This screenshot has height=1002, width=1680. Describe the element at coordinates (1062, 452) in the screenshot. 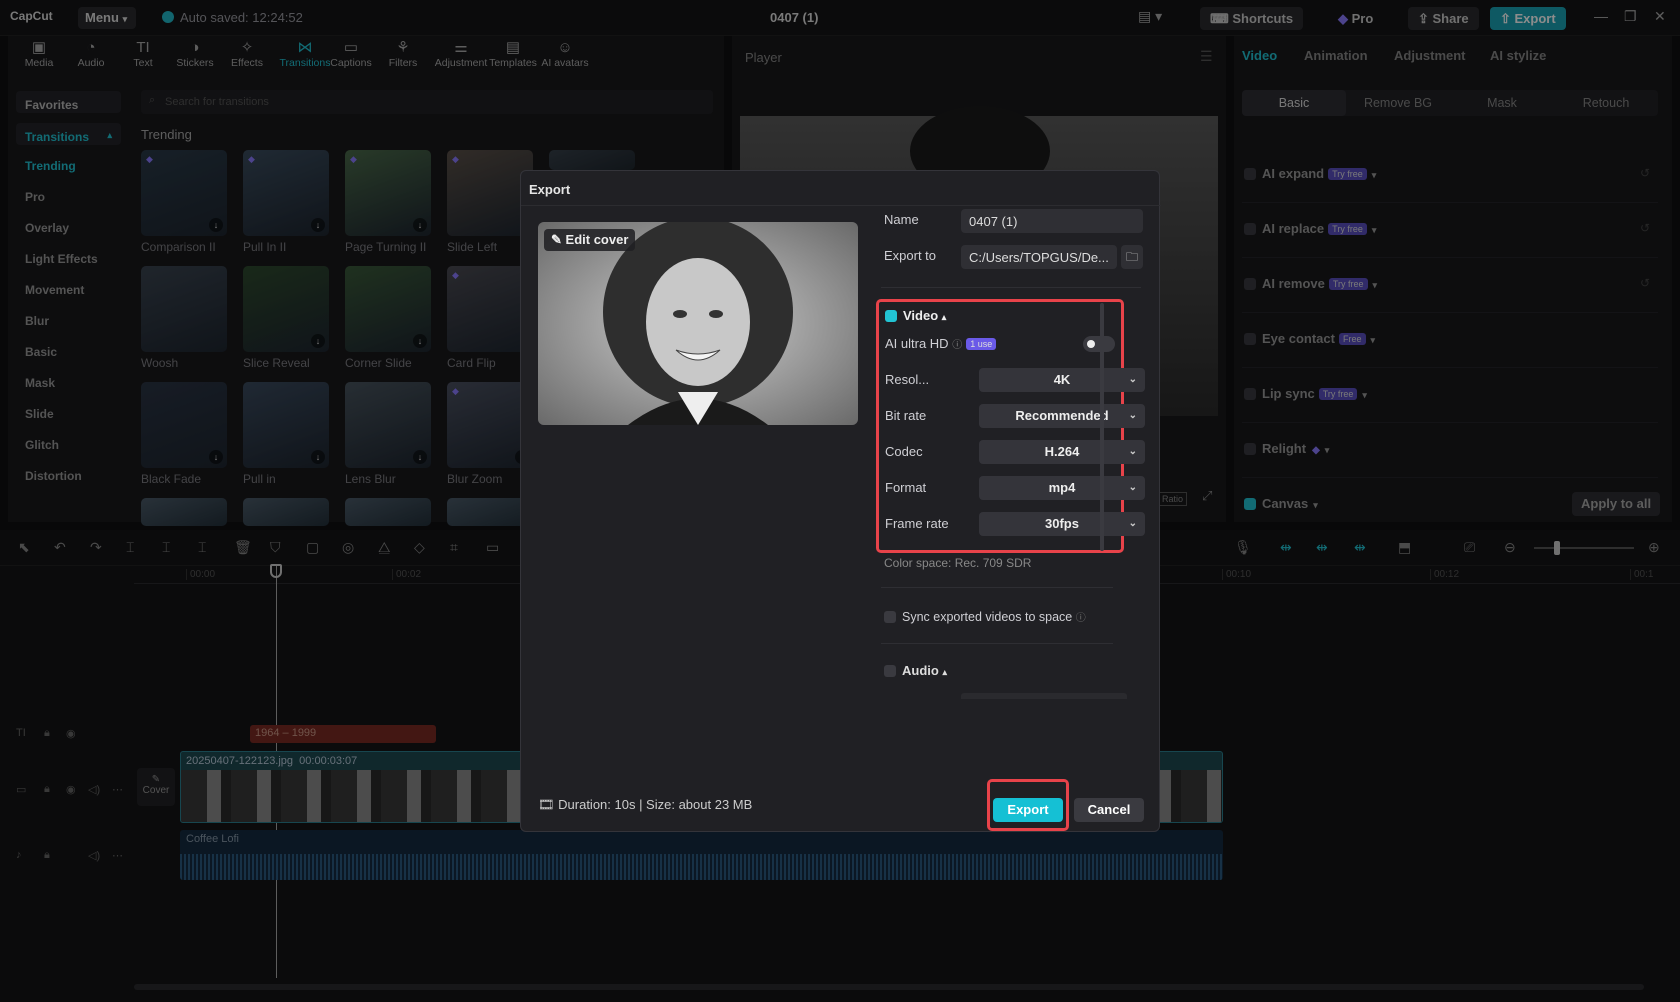

I see `setting-dropdown-codec: H.264⌄` at that location.